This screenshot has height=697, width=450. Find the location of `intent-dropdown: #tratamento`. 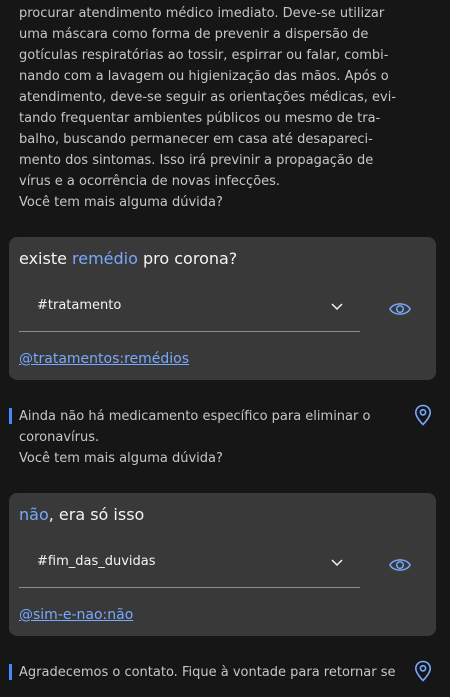

intent-dropdown: #tratamento is located at coordinates (189, 308).